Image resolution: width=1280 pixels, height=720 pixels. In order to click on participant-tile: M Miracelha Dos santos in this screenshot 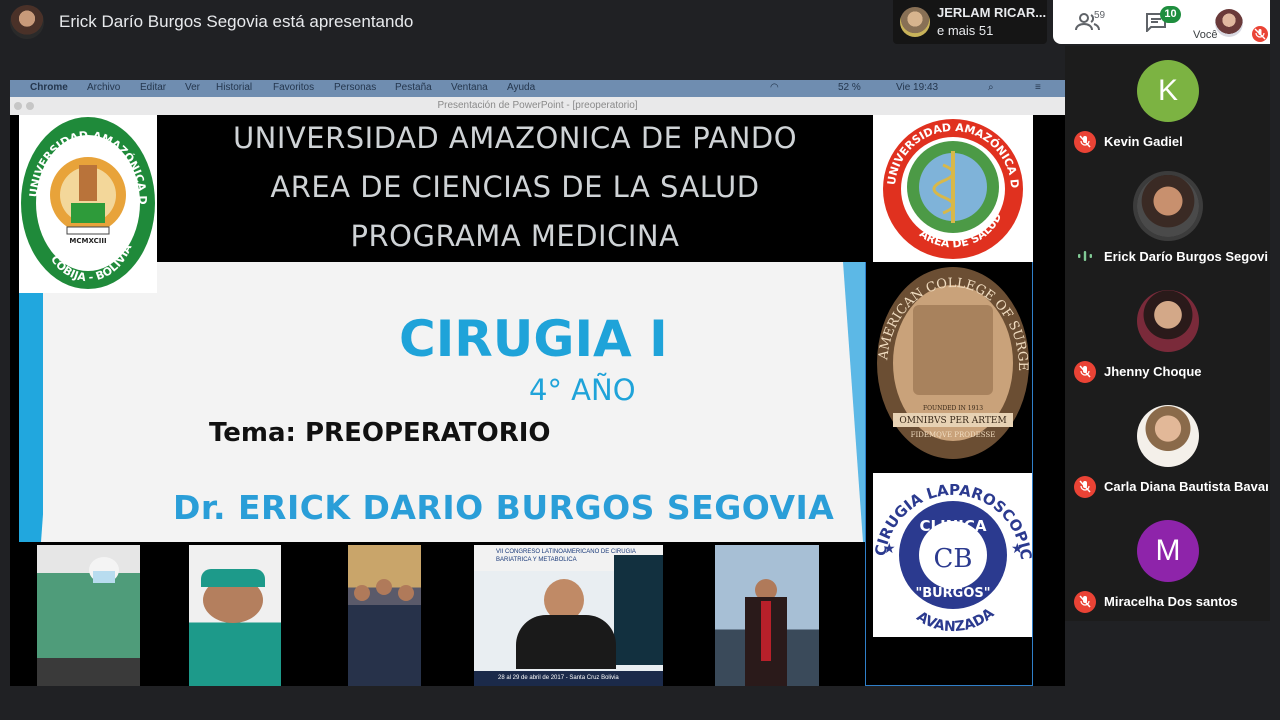, I will do `click(1167, 563)`.